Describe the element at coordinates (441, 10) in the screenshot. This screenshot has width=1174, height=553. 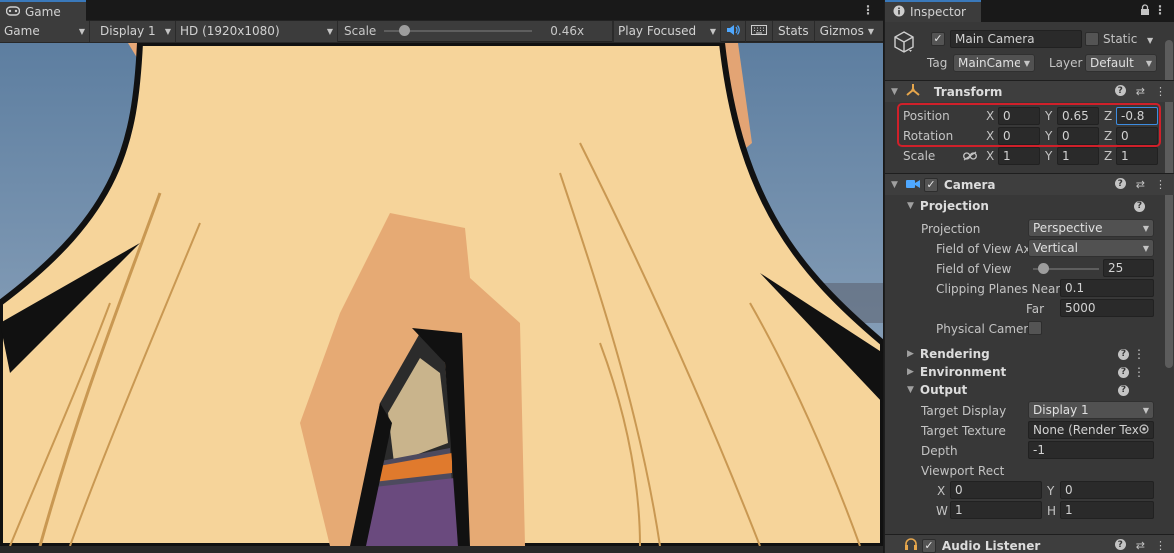
I see `game-tab-bar: Game ⋮` at that location.